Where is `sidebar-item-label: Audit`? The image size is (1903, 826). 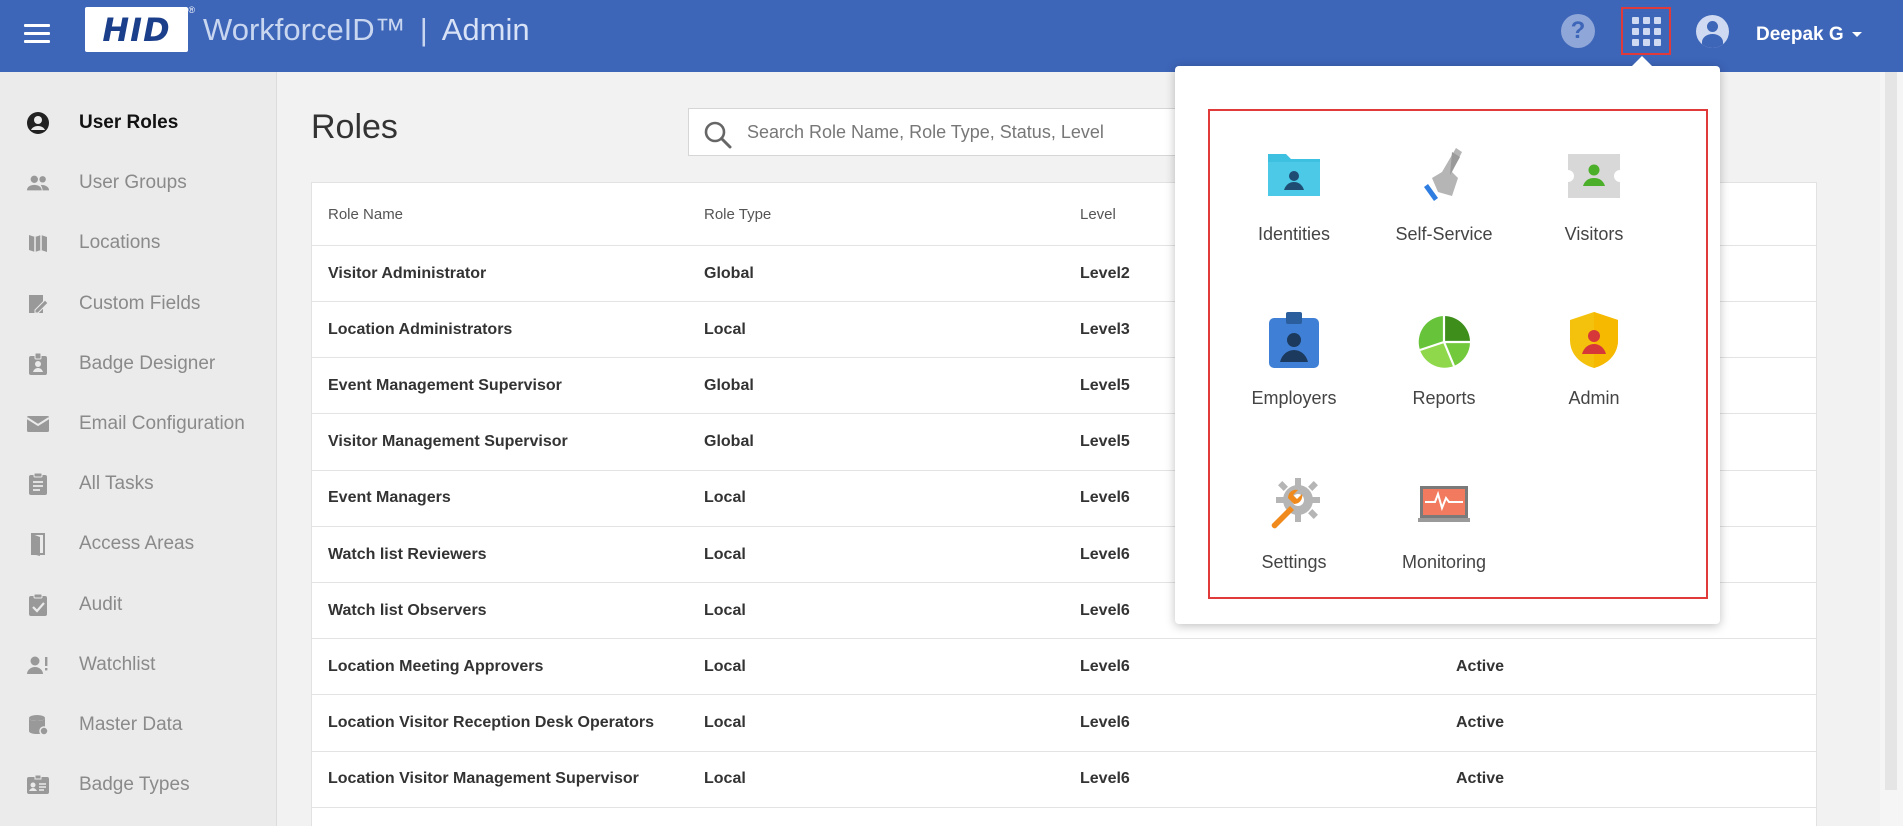
sidebar-item-label: Audit is located at coordinates (101, 604).